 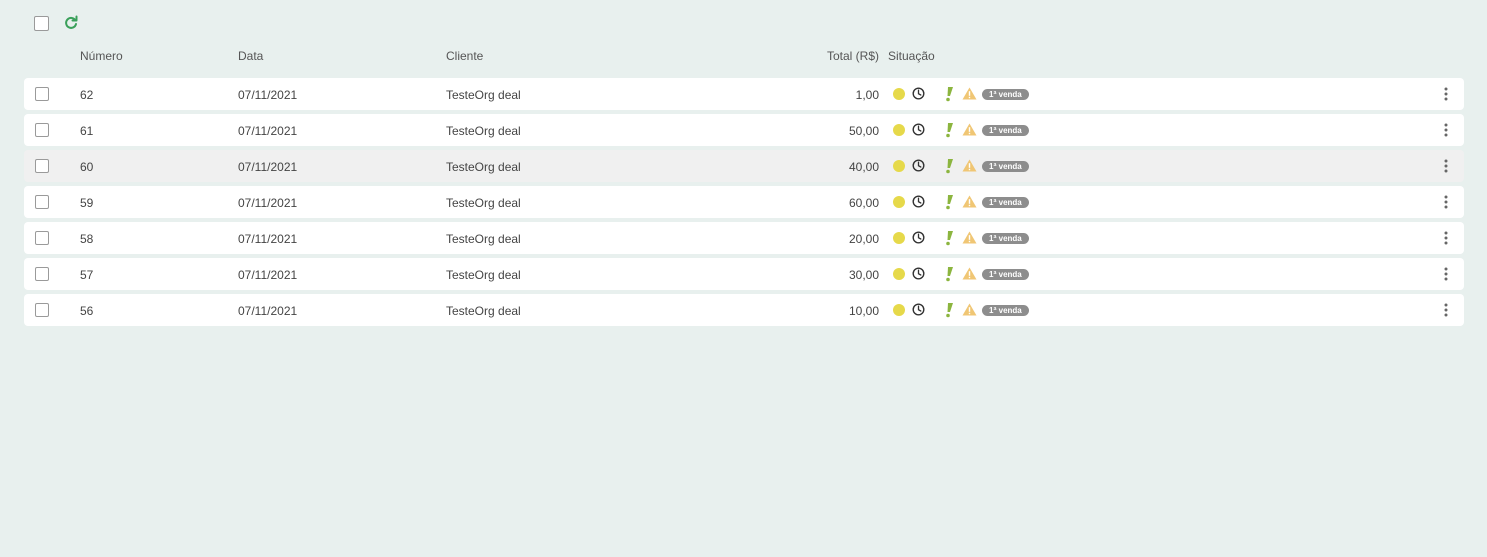 What do you see at coordinates (863, 239) in the screenshot?
I see `cell-total: 20,00` at bounding box center [863, 239].